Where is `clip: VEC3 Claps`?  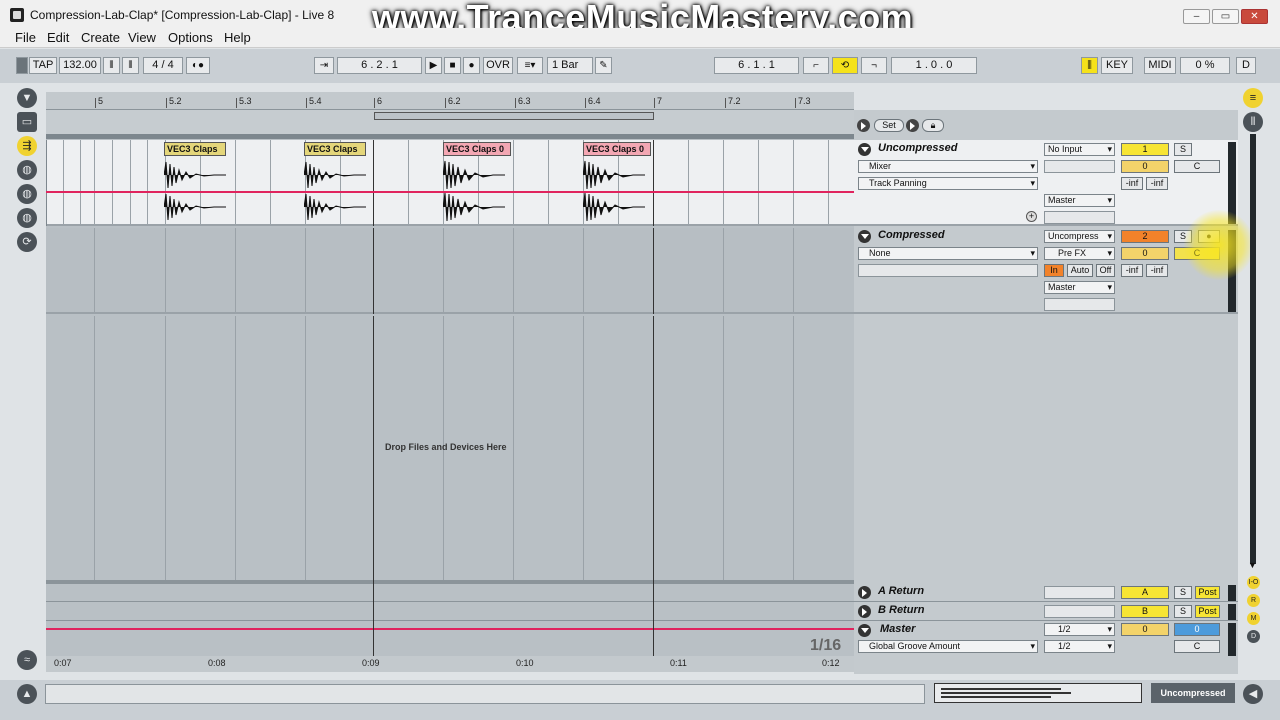
clip: VEC3 Claps is located at coordinates (335, 184).